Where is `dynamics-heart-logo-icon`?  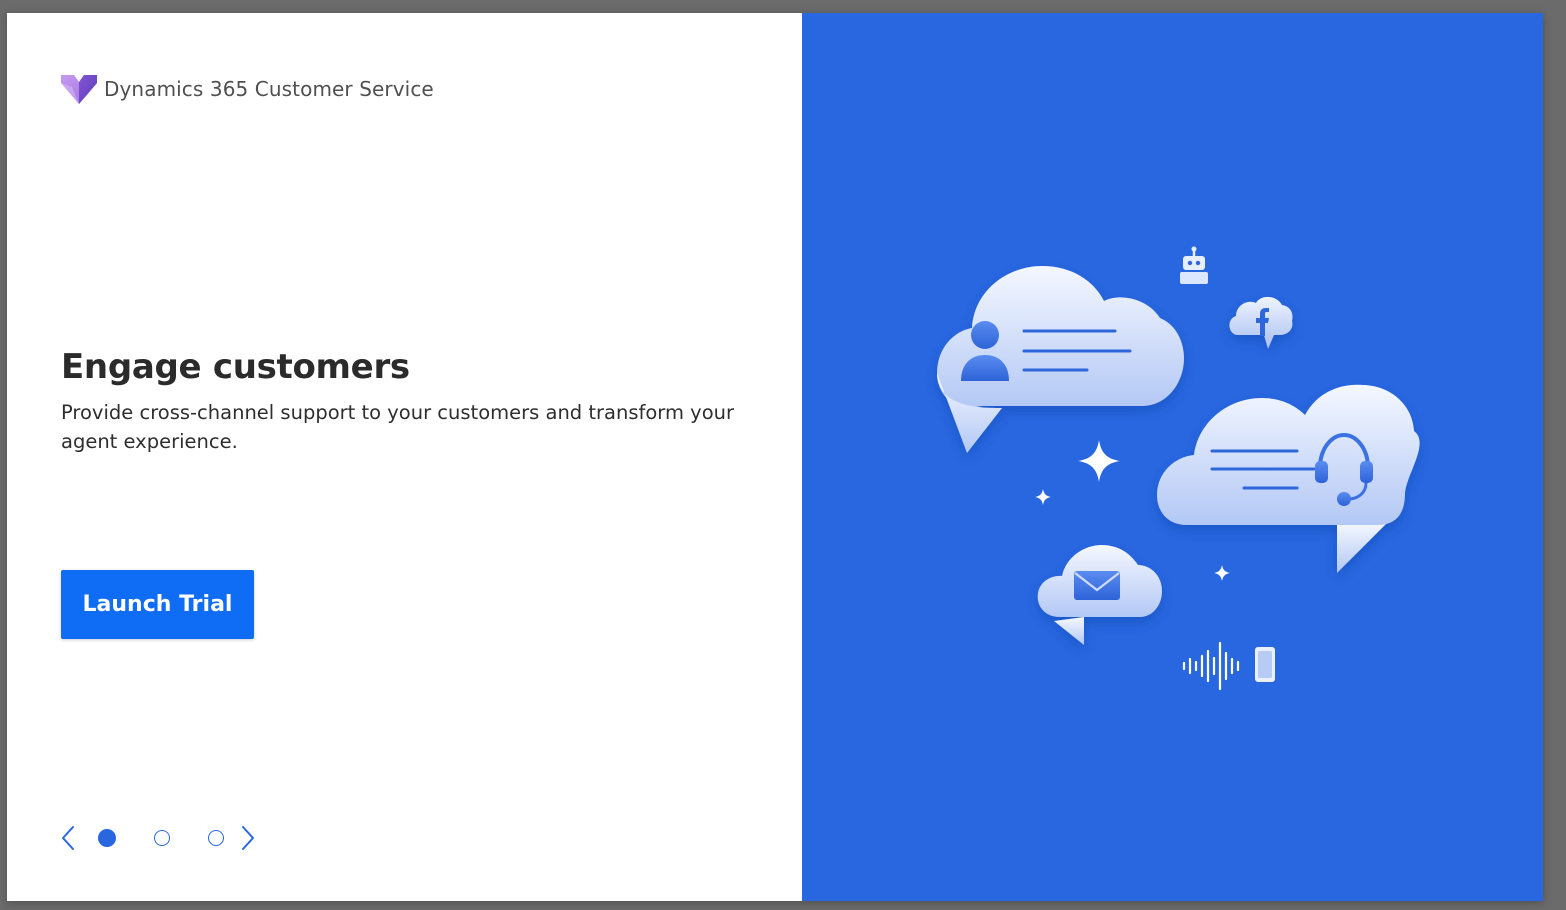 dynamics-heart-logo-icon is located at coordinates (79, 89).